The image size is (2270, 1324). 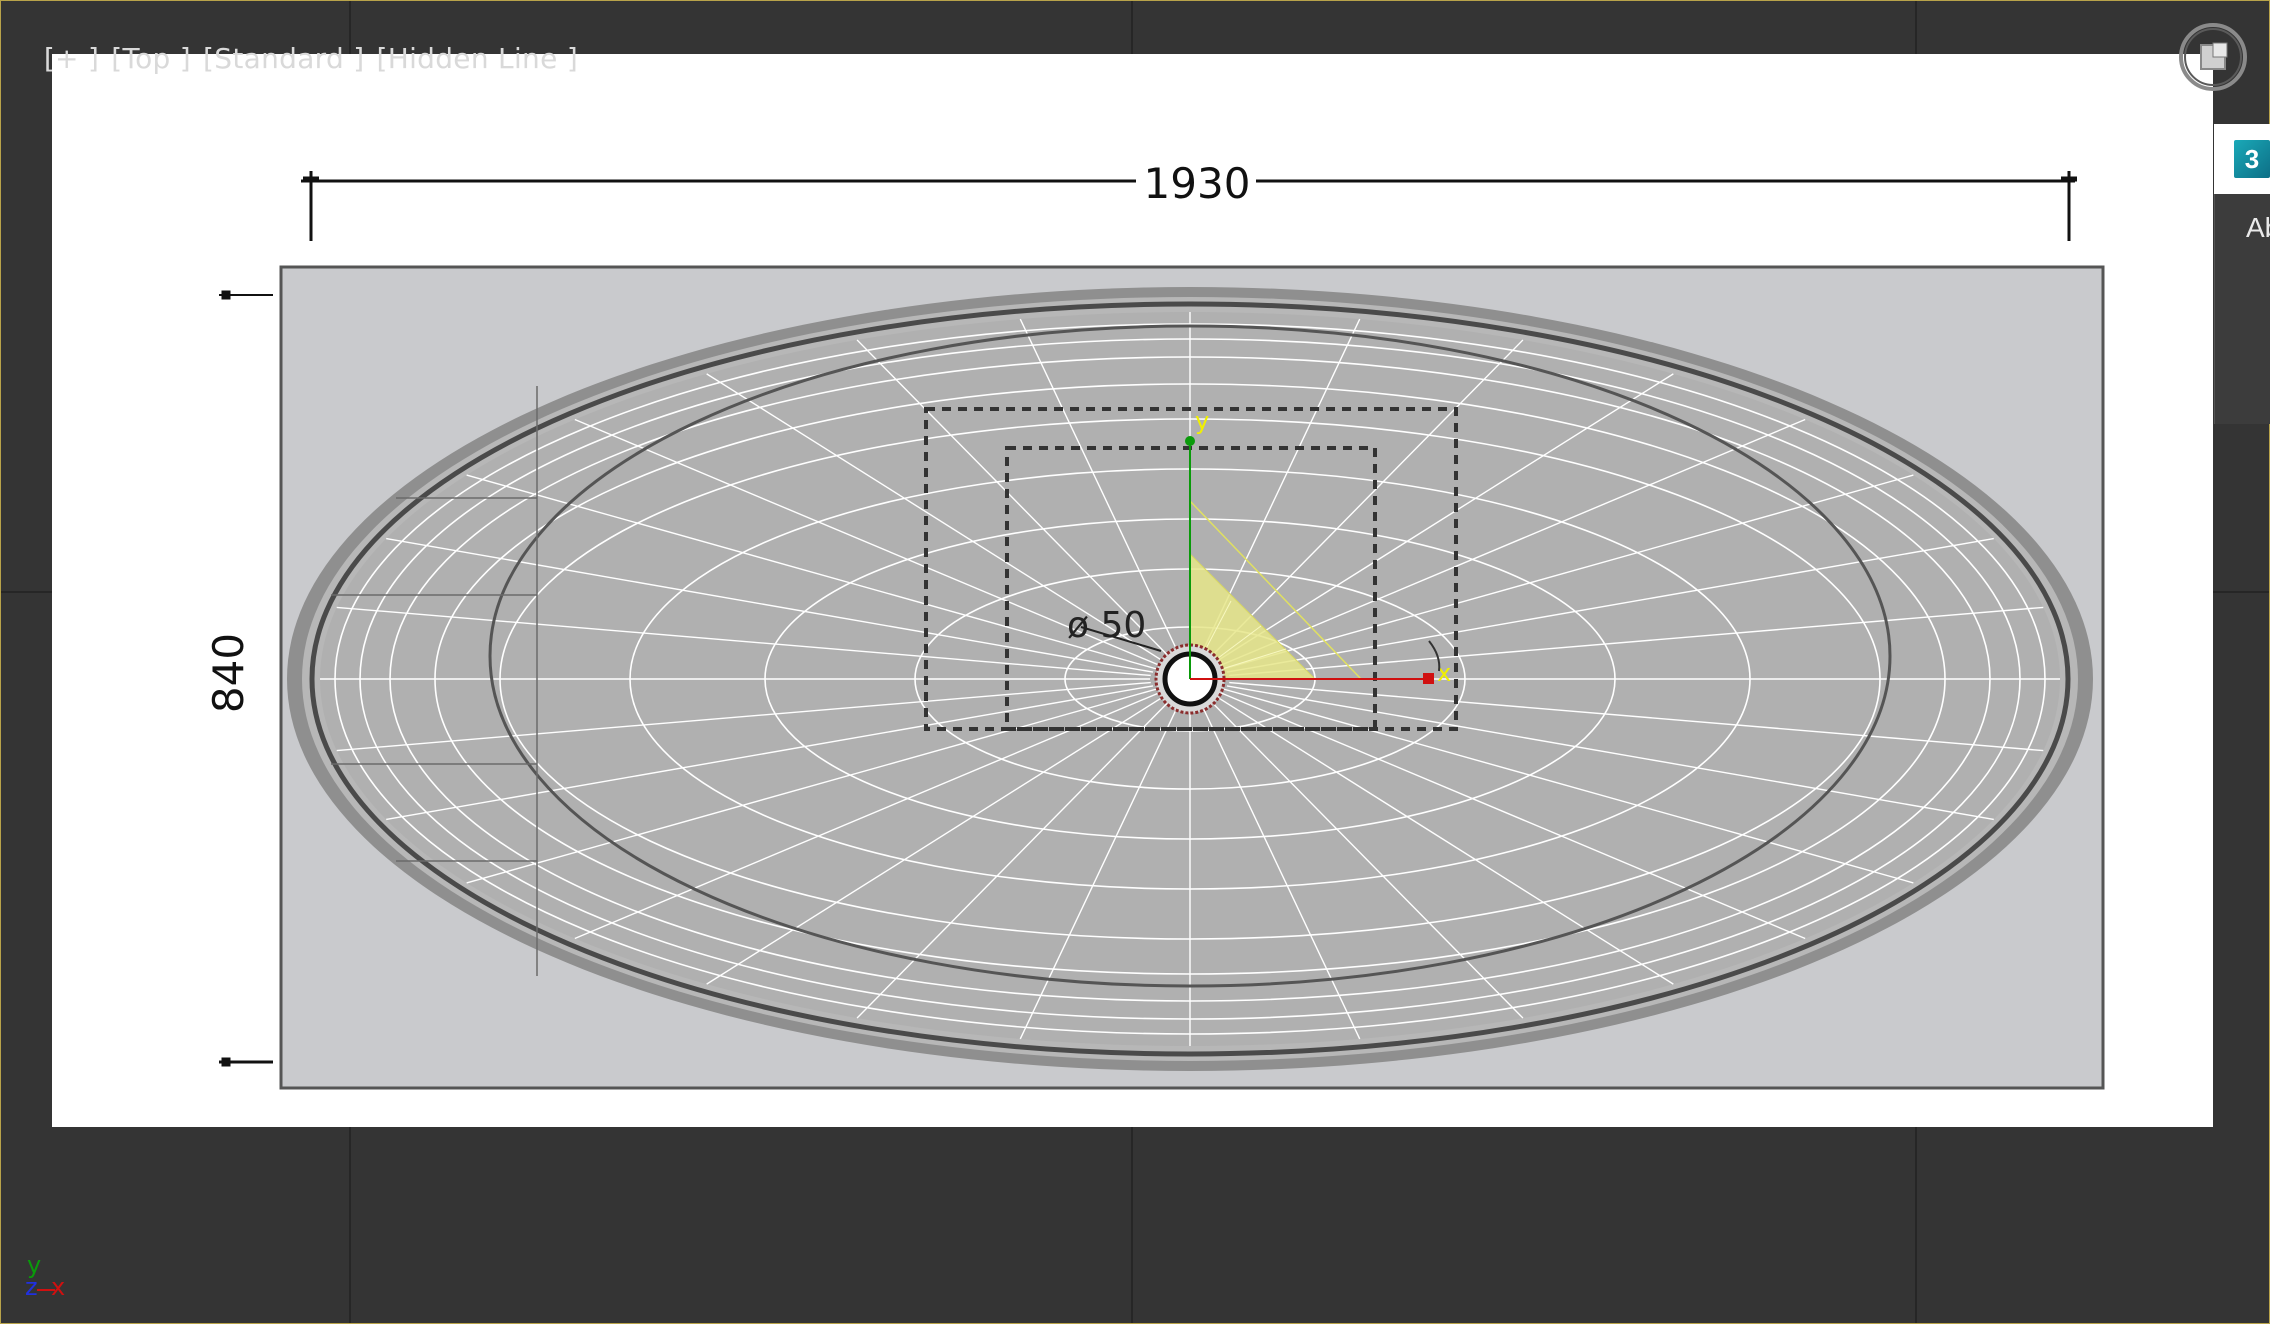 What do you see at coordinates (58, 1287) in the screenshot?
I see `tripod-x-label: x` at bounding box center [58, 1287].